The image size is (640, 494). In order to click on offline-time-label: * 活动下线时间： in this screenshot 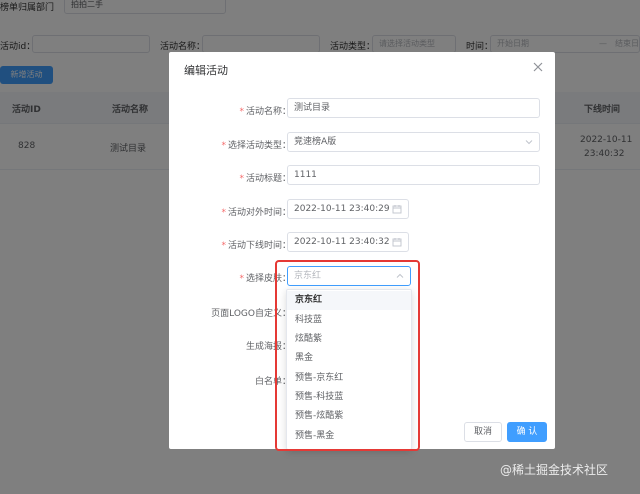, I will do `click(256, 246)`.